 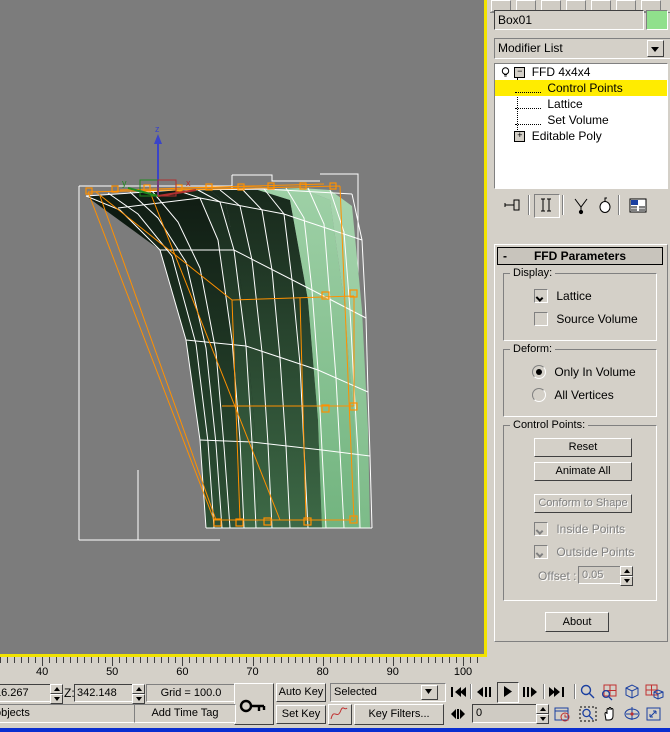 I want to click on selection-set-value: Selected, so click(x=355, y=692).